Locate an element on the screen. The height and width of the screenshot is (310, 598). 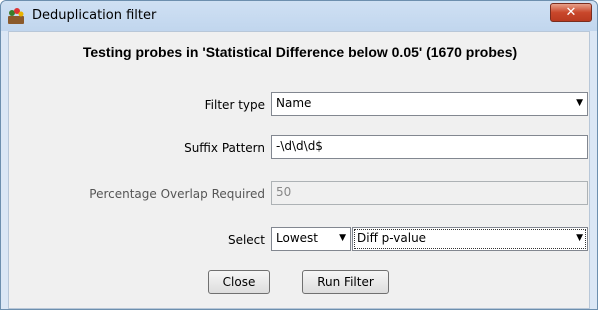
percentage-overlap-label: Percentage Overlap Required is located at coordinates (177, 194).